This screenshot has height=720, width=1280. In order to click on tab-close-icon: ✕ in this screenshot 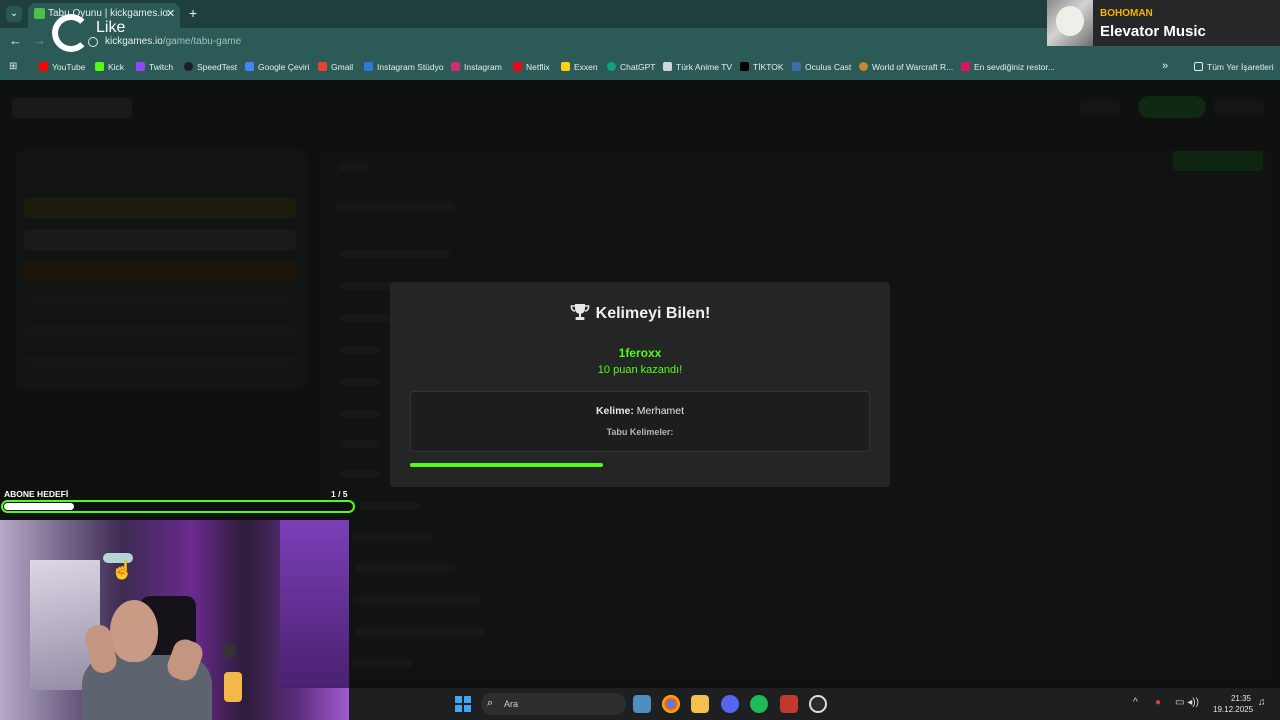, I will do `click(170, 13)`.